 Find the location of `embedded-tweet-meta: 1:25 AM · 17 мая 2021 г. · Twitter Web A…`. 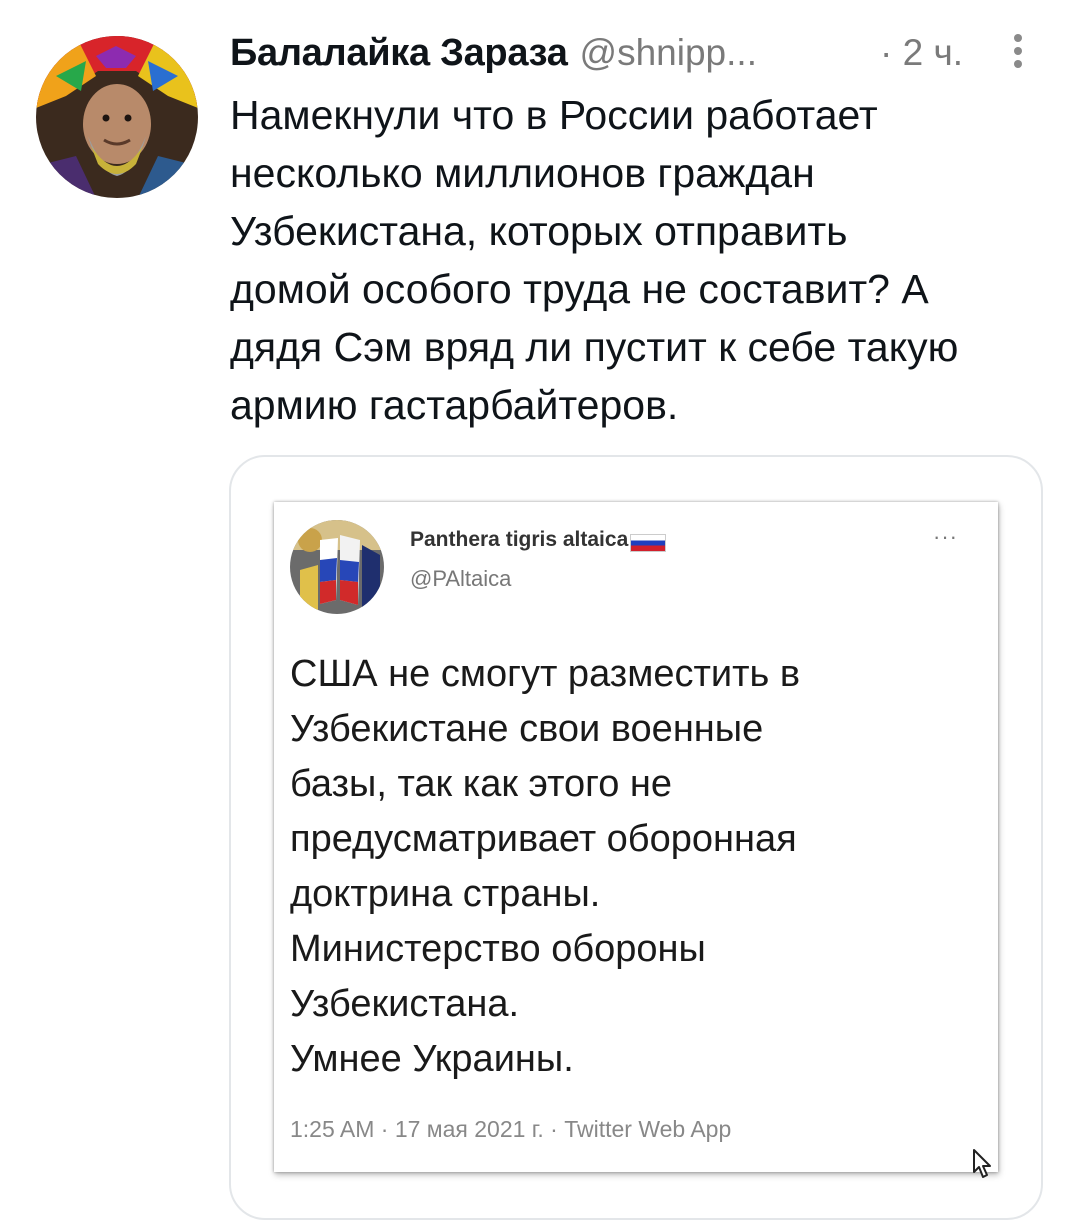

embedded-tweet-meta: 1:25 AM · 17 мая 2021 г. · Twitter Web A… is located at coordinates (511, 1129).